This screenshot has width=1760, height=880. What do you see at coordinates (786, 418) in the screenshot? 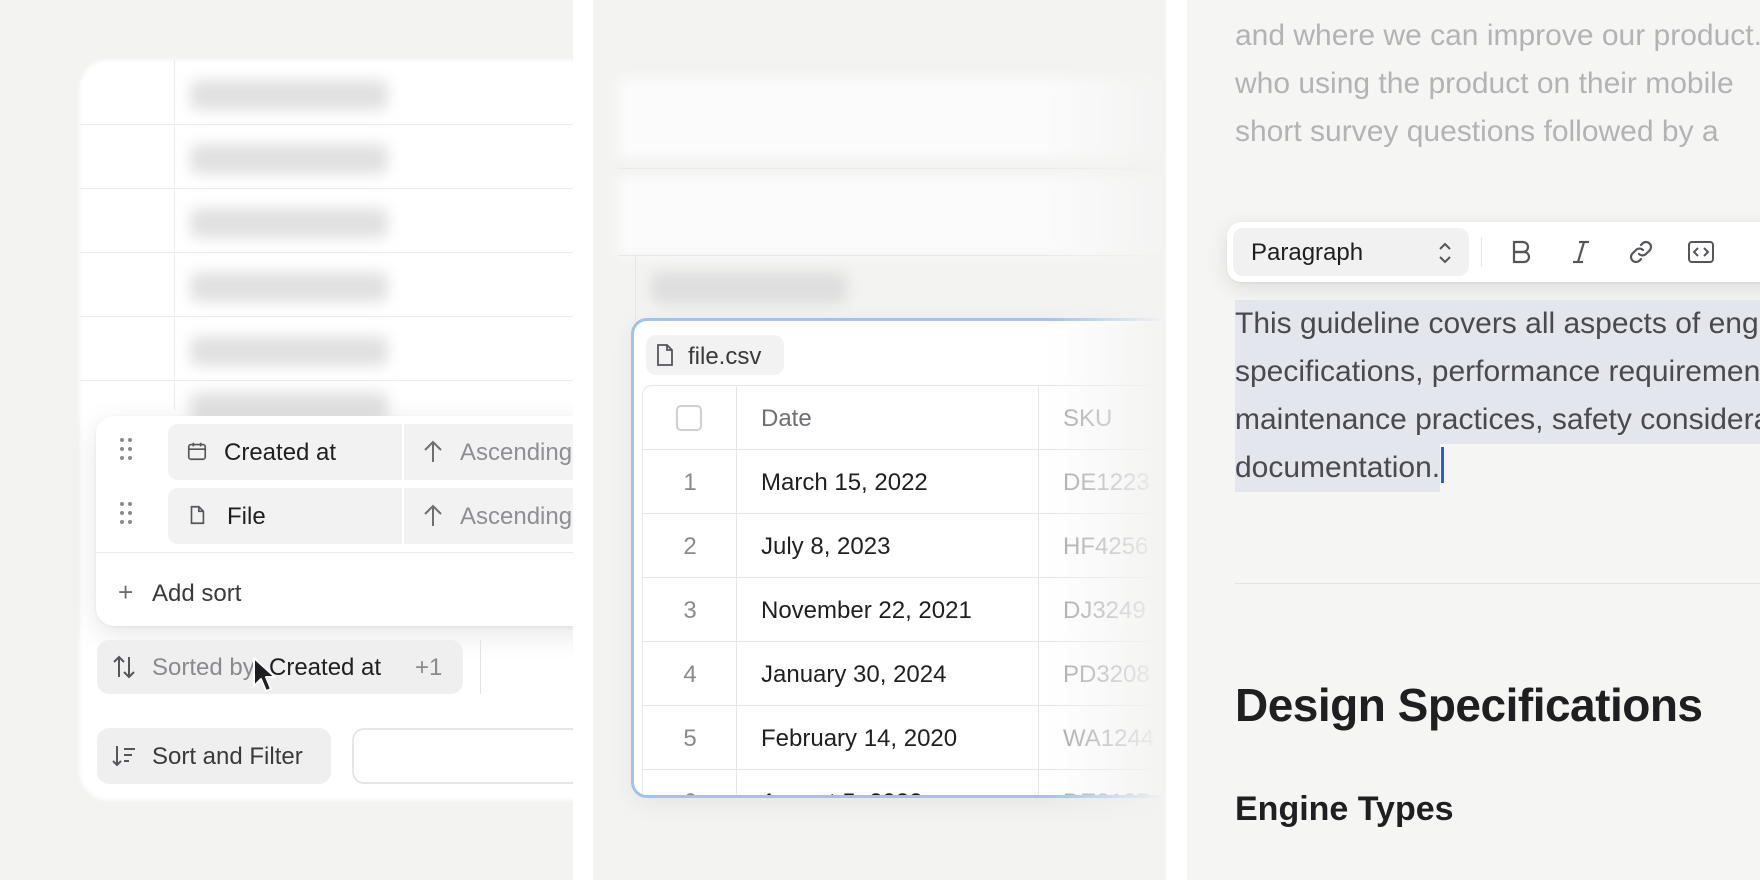
I see `column-header-label: Date` at bounding box center [786, 418].